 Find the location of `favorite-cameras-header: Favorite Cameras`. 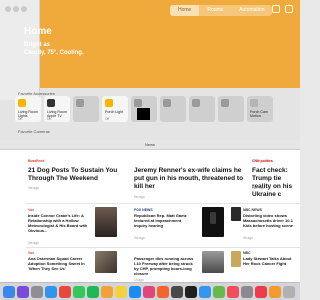

favorite-cameras-header: Favorite Cameras is located at coordinates (34, 131).